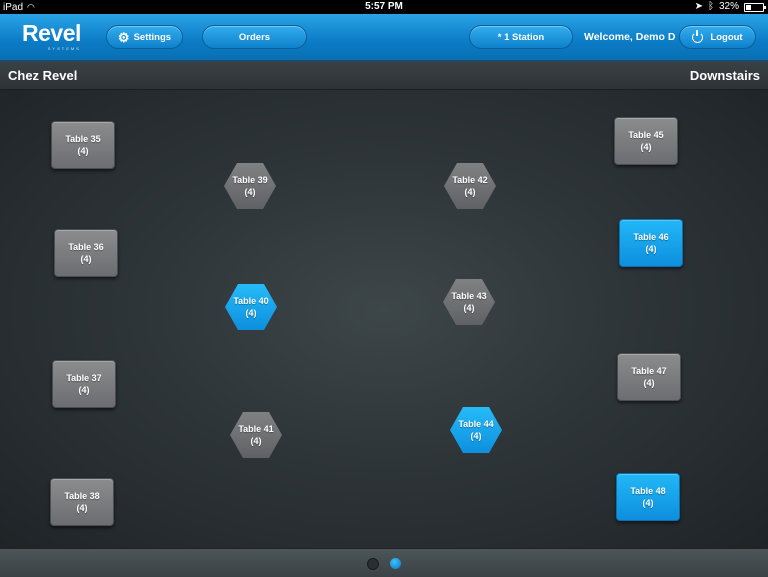 The height and width of the screenshot is (577, 768). I want to click on orders-button: Orders, so click(254, 37).